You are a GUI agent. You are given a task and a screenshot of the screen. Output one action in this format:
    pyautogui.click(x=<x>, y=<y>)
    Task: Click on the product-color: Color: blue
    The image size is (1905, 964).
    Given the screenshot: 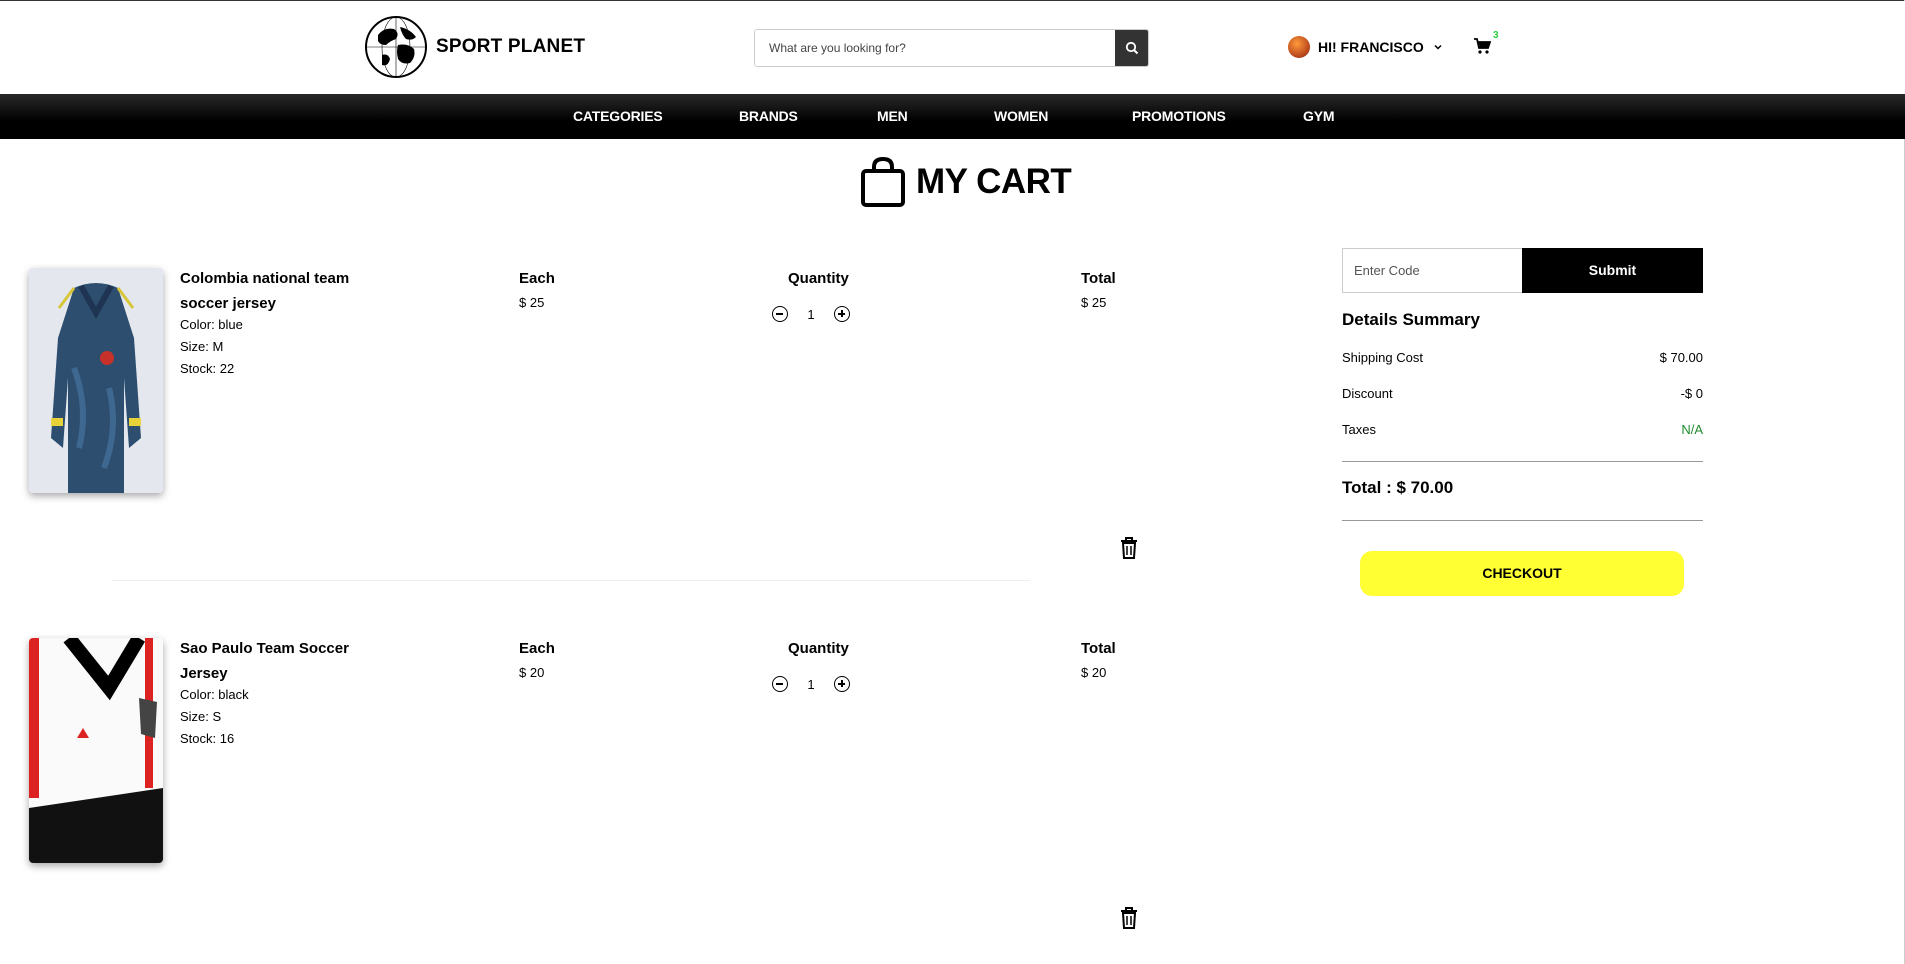 What is the action you would take?
    pyautogui.click(x=211, y=324)
    